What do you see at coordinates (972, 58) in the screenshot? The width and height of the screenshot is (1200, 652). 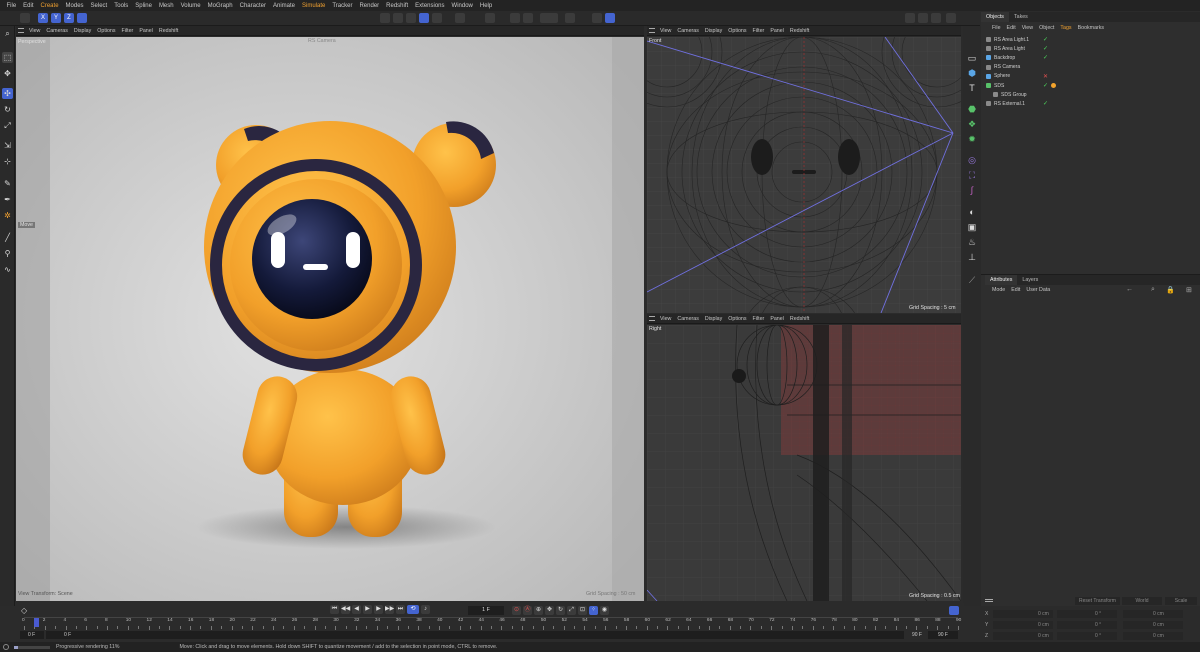 I see `null-object-icon: ▭` at bounding box center [972, 58].